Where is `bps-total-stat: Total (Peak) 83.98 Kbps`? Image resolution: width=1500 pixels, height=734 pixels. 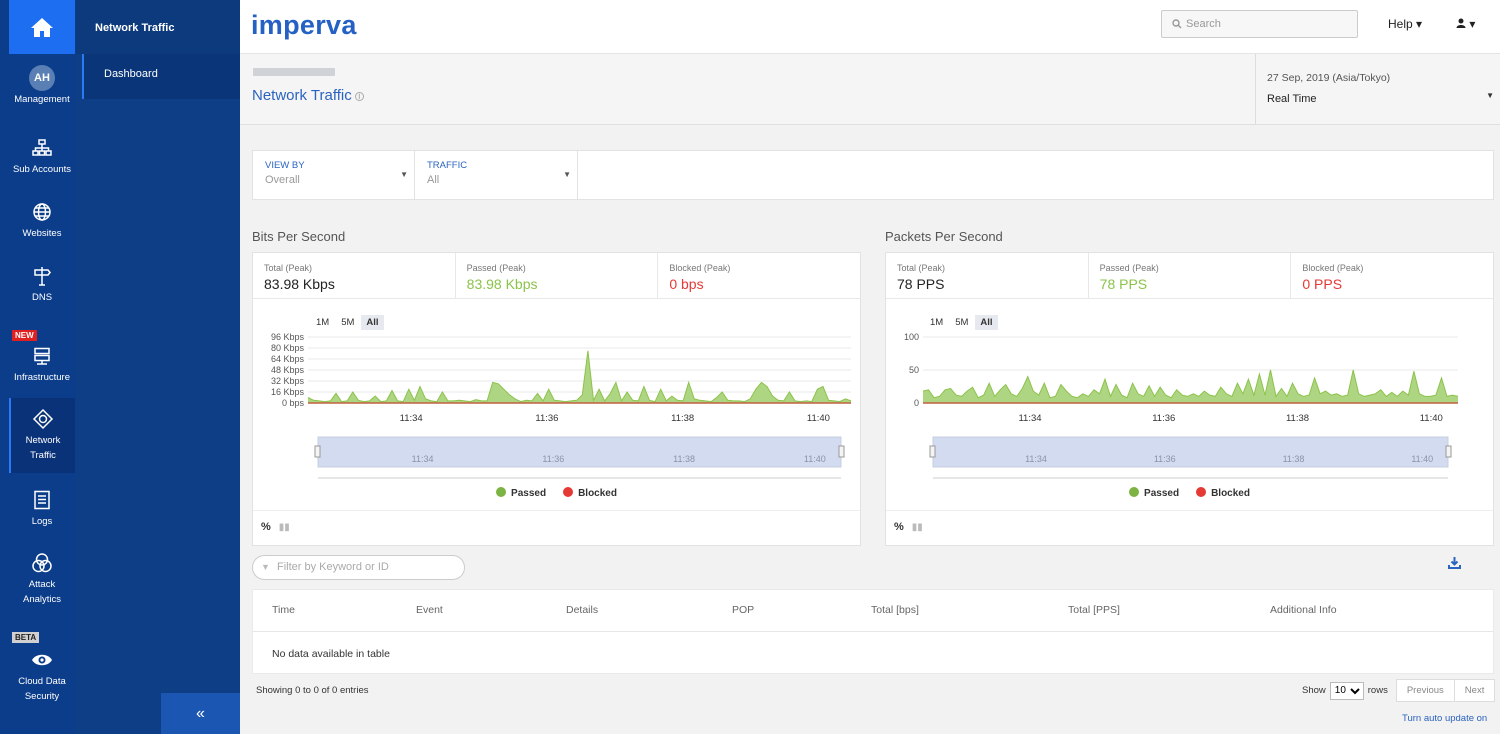
bps-total-stat: Total (Peak) 83.98 Kbps is located at coordinates (354, 275).